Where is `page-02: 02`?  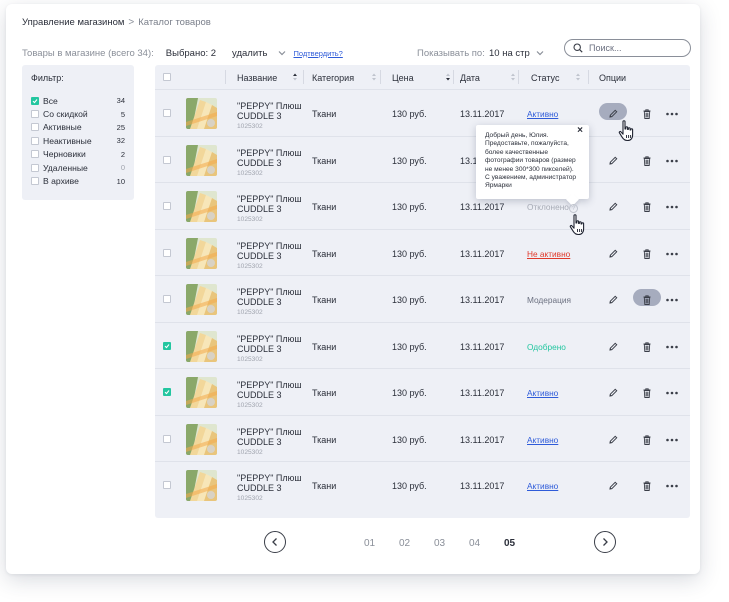 page-02: 02 is located at coordinates (404, 543).